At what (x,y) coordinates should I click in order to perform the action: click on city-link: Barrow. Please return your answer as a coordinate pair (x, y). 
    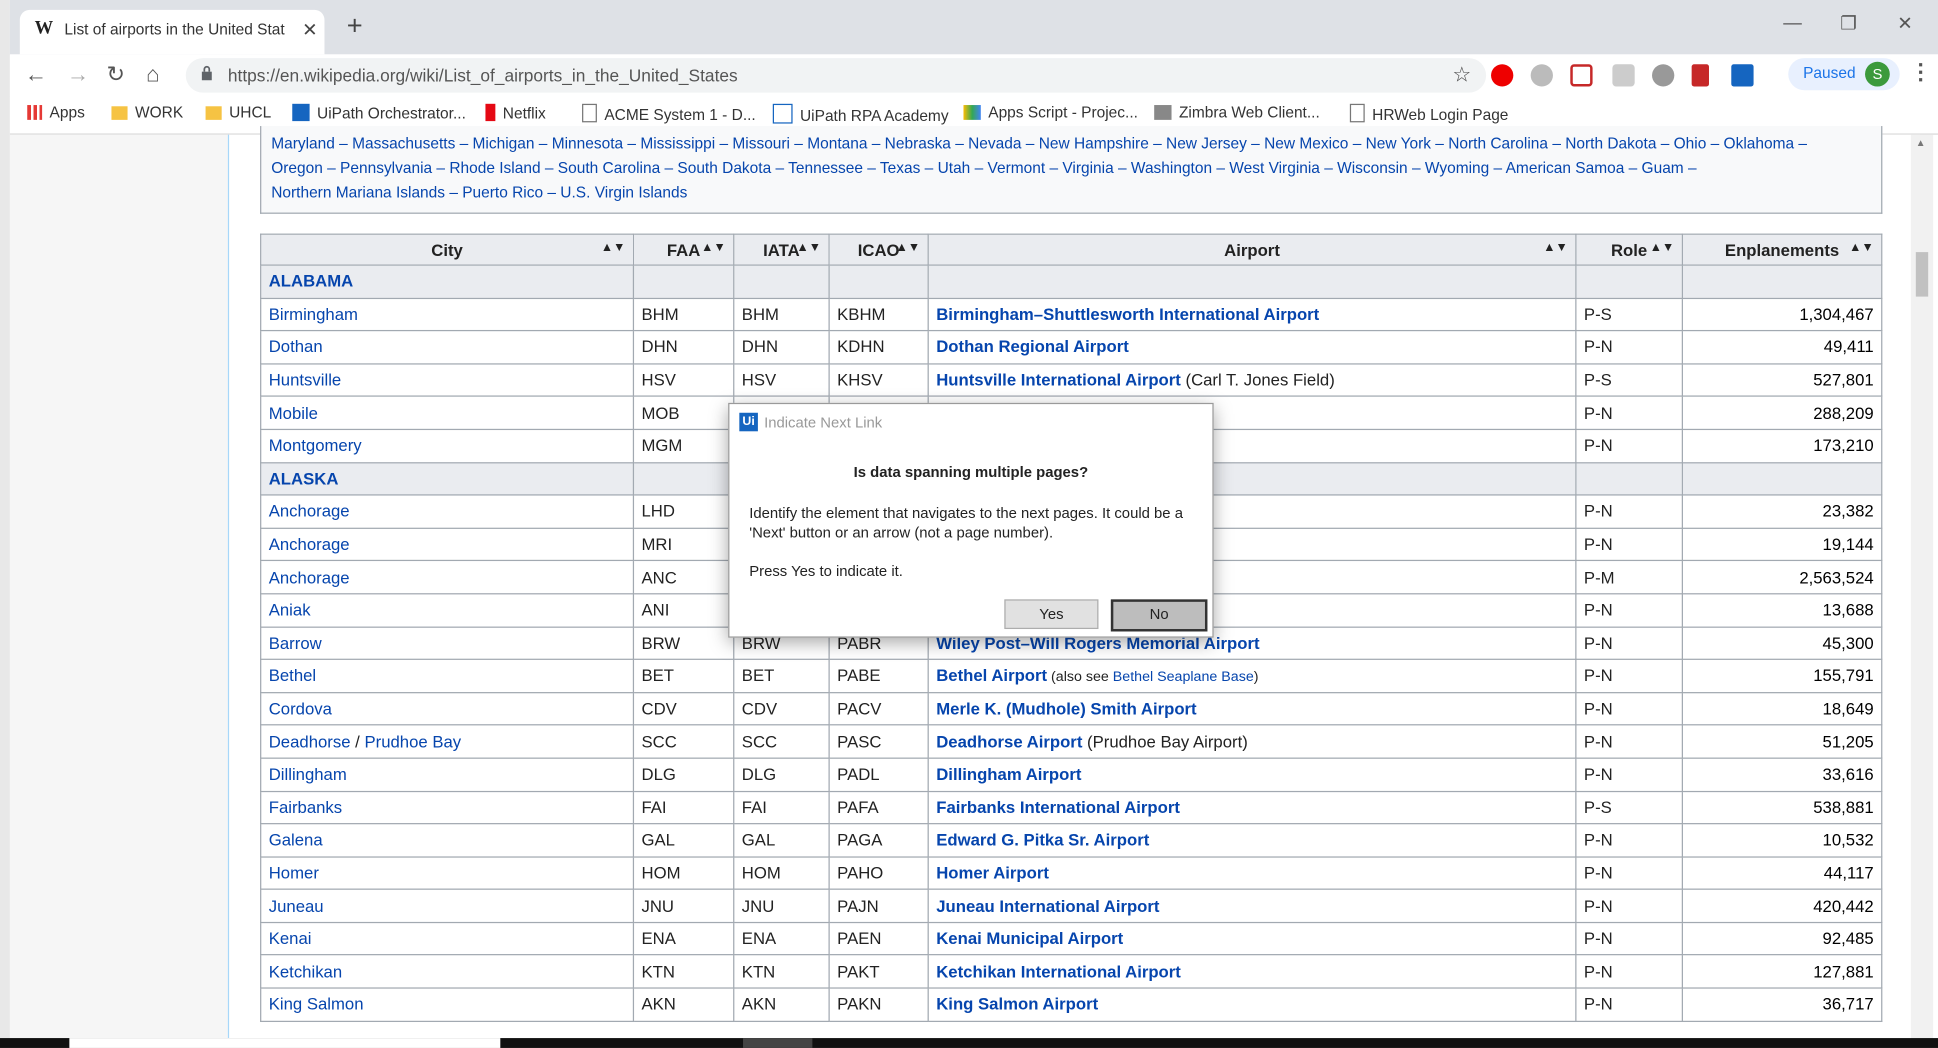
    Looking at the image, I should click on (295, 643).